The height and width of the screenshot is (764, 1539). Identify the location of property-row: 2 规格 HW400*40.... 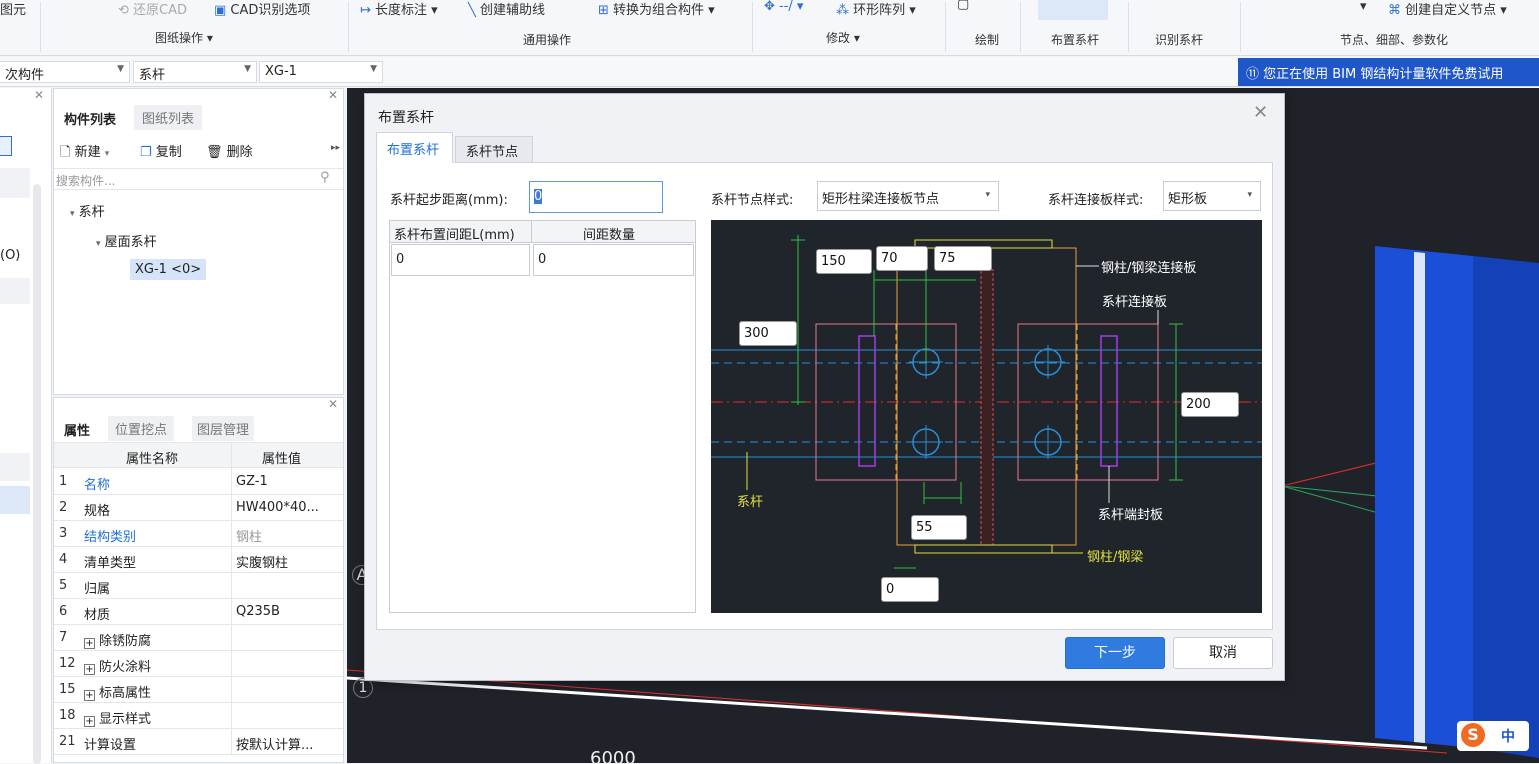
(198, 508).